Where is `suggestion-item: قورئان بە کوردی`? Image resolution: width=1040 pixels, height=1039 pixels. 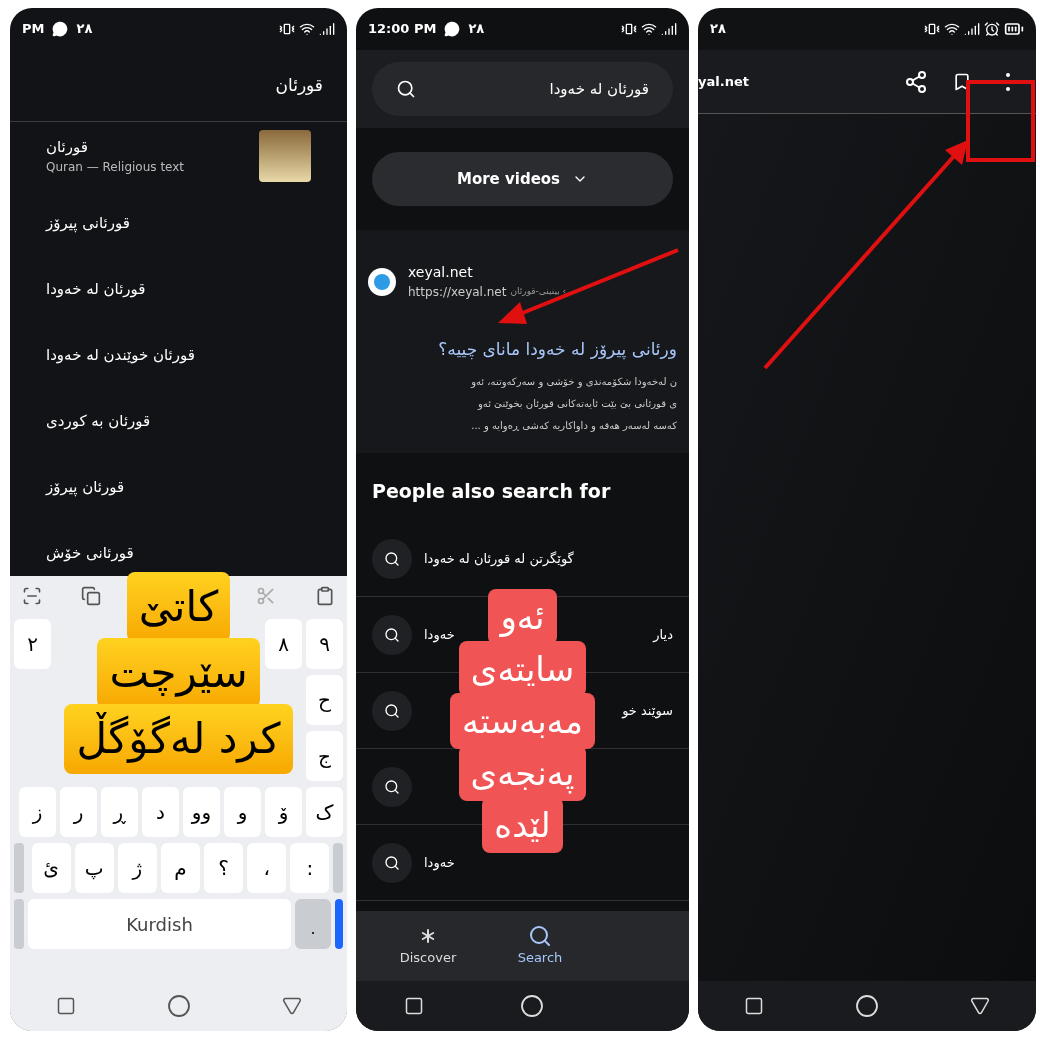
suggestion-item: قورئان بە کوردی is located at coordinates (98, 421).